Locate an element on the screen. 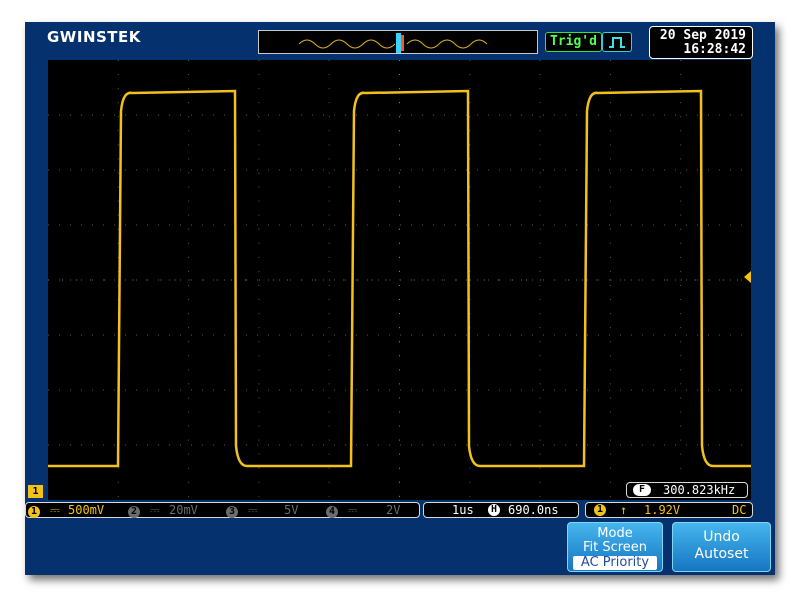  waveform-overview-bar is located at coordinates (398, 42).